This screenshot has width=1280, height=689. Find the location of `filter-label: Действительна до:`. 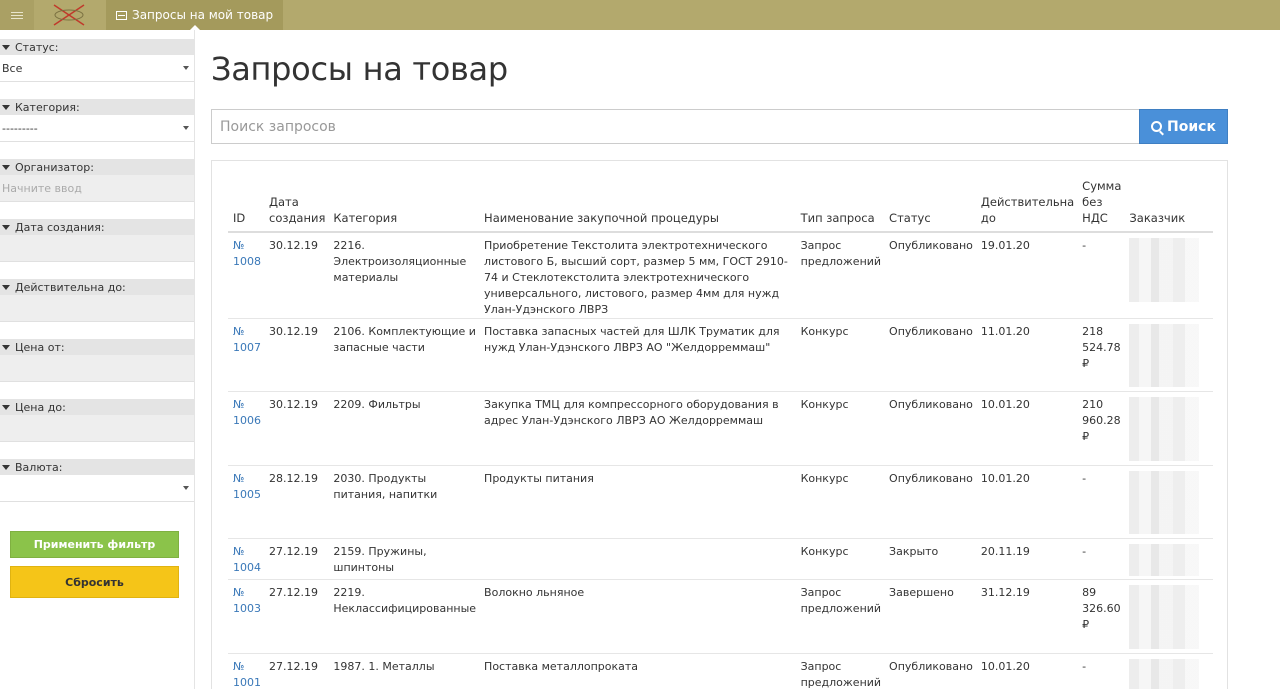

filter-label: Действительна до: is located at coordinates (97, 287).